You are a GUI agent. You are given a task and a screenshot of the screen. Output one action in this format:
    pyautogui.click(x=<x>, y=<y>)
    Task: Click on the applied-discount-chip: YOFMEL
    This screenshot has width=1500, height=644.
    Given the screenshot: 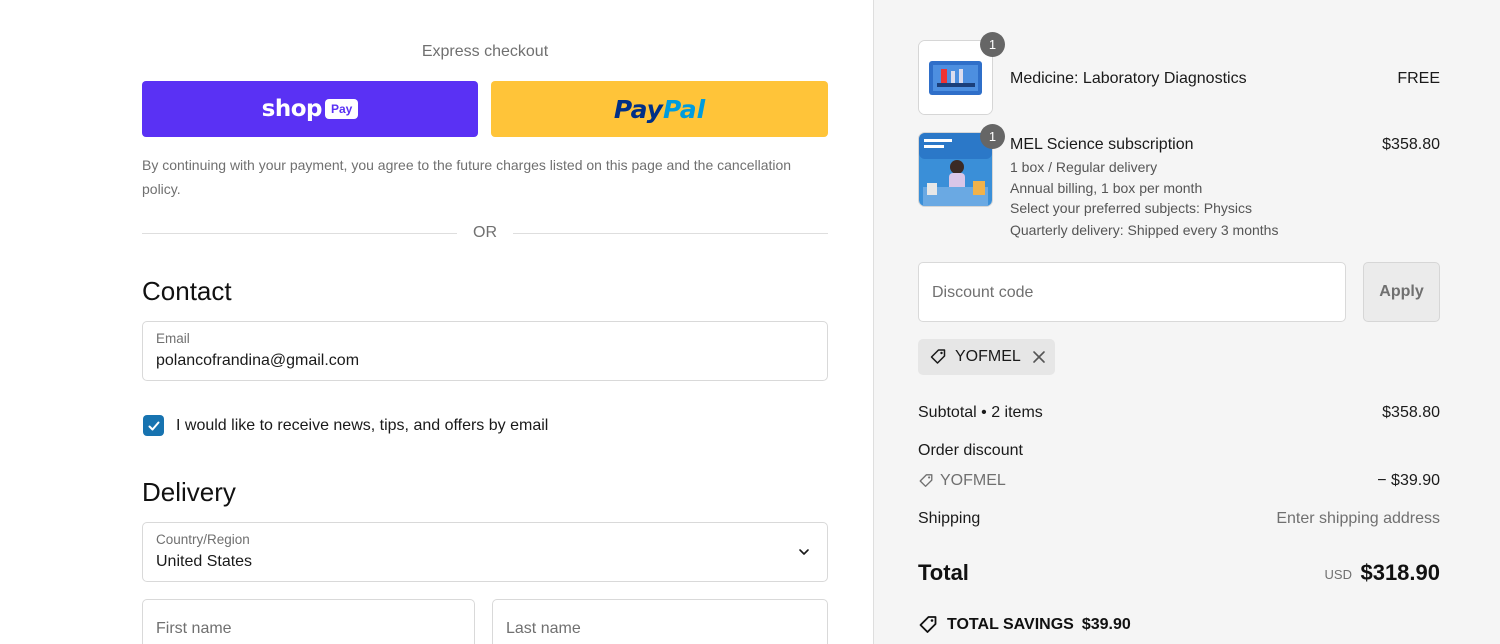 What is the action you would take?
    pyautogui.click(x=986, y=357)
    